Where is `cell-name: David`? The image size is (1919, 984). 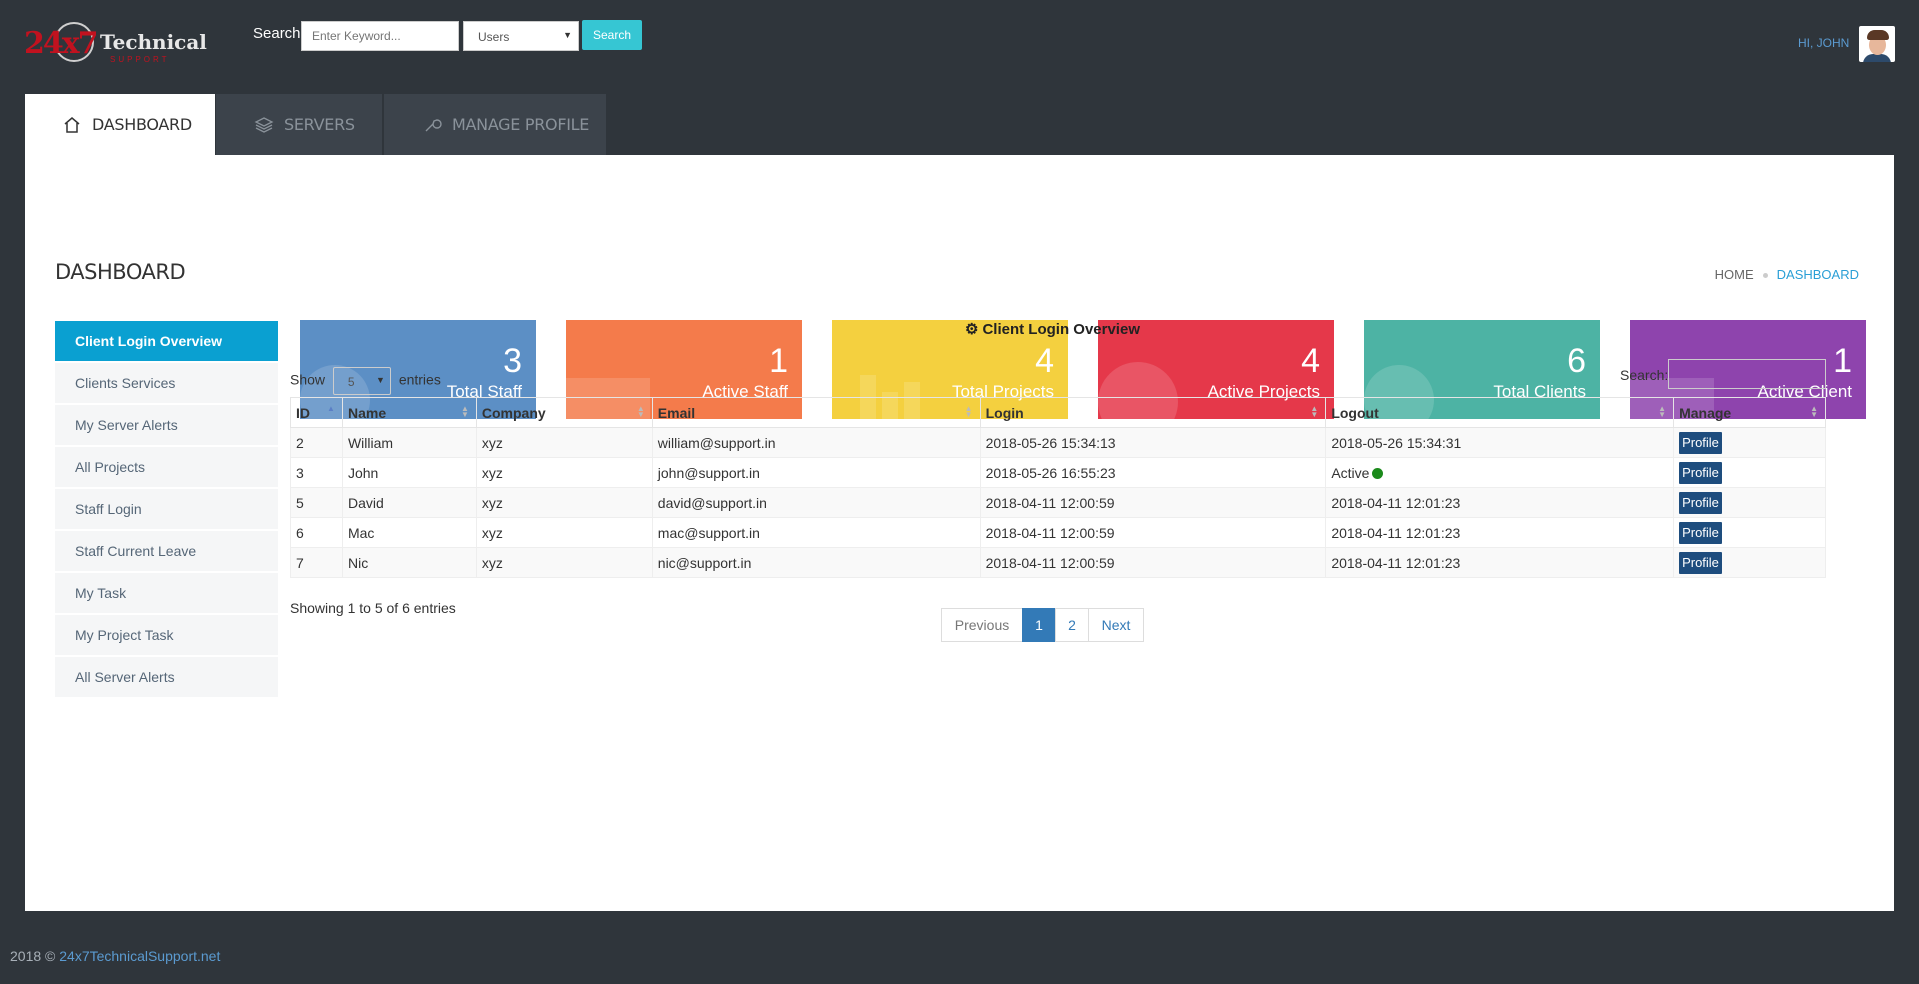
cell-name: David is located at coordinates (409, 502).